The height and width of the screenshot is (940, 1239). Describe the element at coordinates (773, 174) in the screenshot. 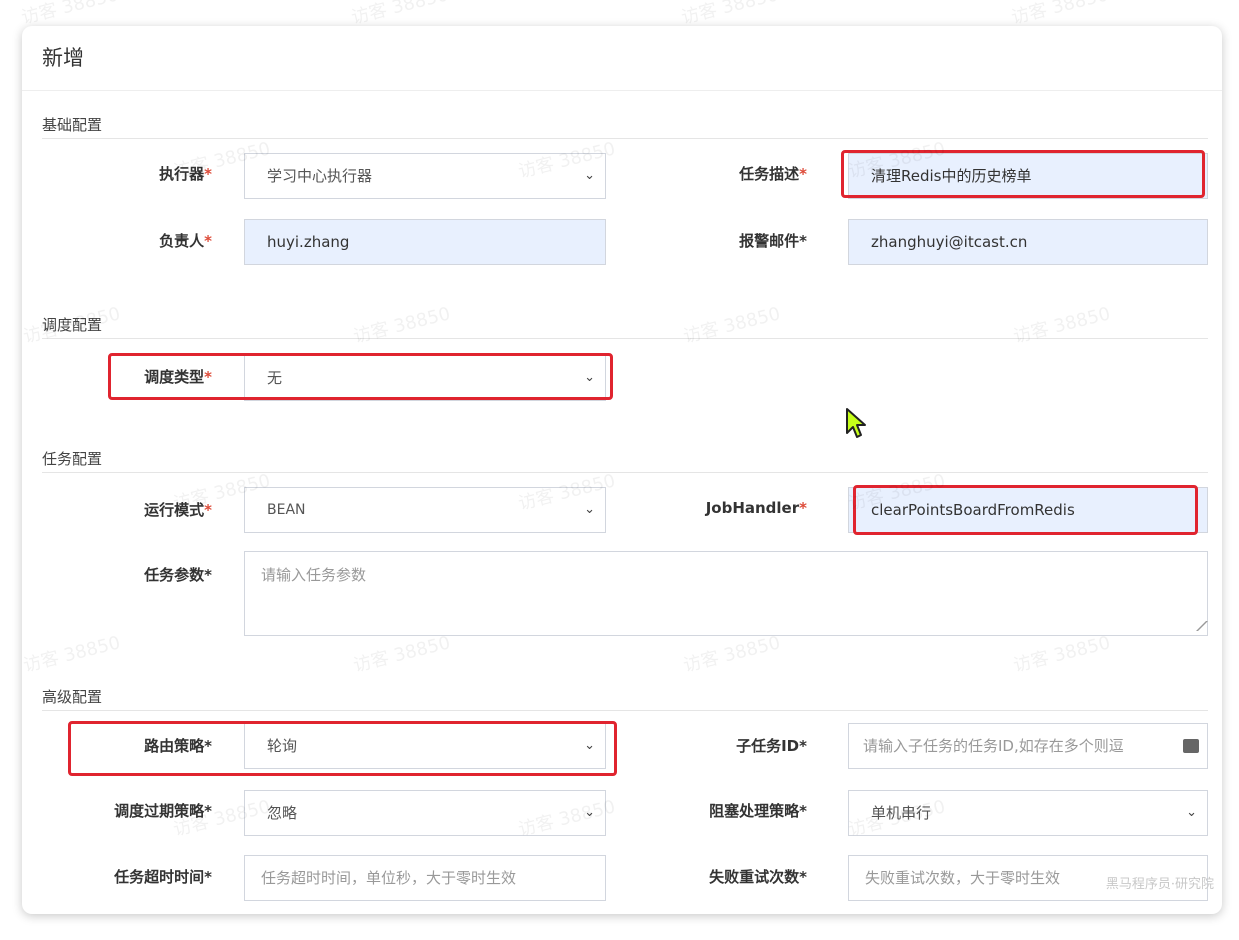

I see `job-desc-label: 任务描述*` at that location.